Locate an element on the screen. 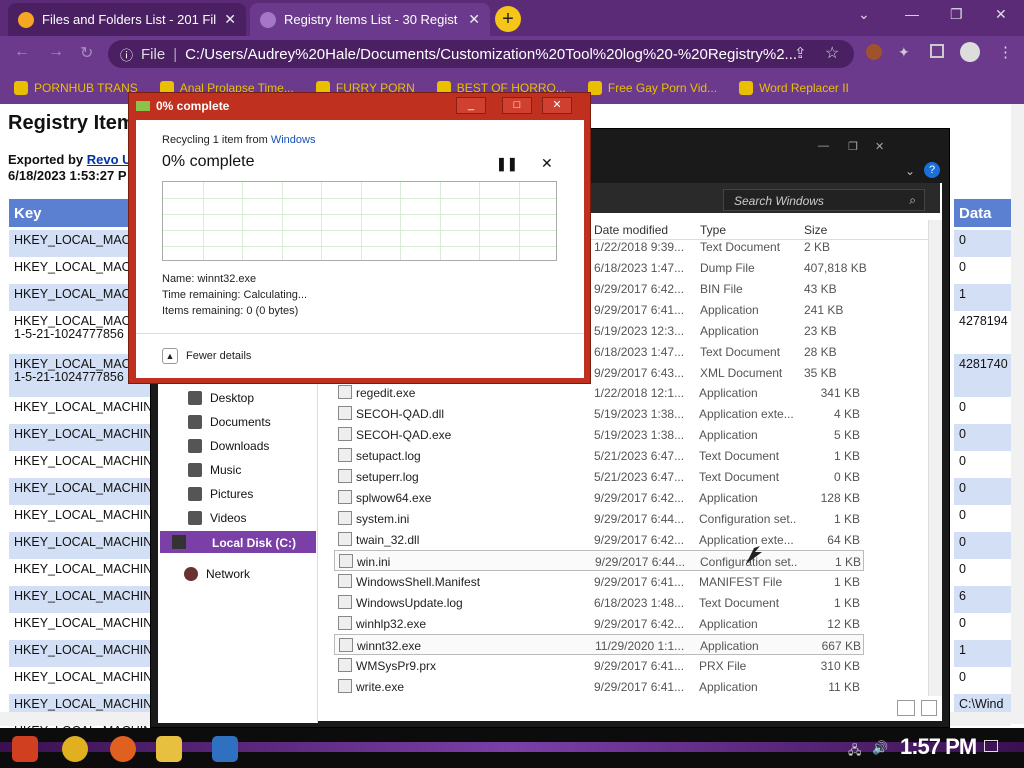 Image resolution: width=1024 pixels, height=768 pixels. minimize-icon: — is located at coordinates (912, 14).